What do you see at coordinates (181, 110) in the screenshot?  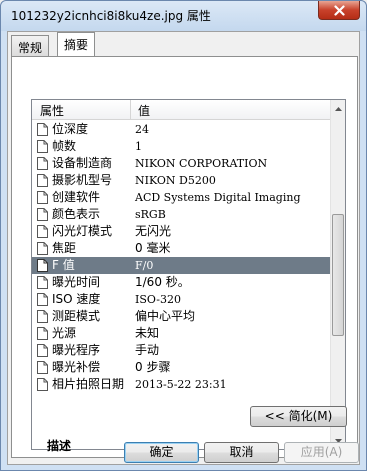 I see `list-header: 属性 值` at bounding box center [181, 110].